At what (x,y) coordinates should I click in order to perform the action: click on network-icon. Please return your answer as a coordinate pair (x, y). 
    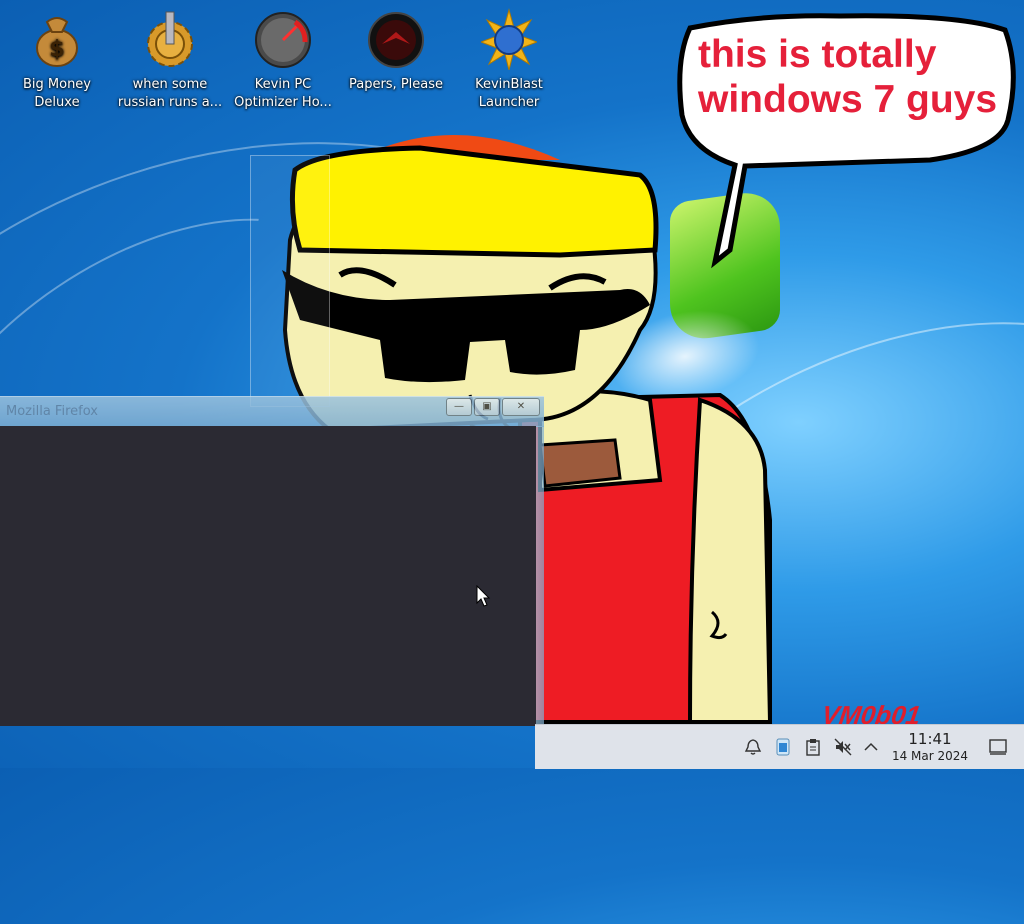
    Looking at the image, I should click on (783, 747).